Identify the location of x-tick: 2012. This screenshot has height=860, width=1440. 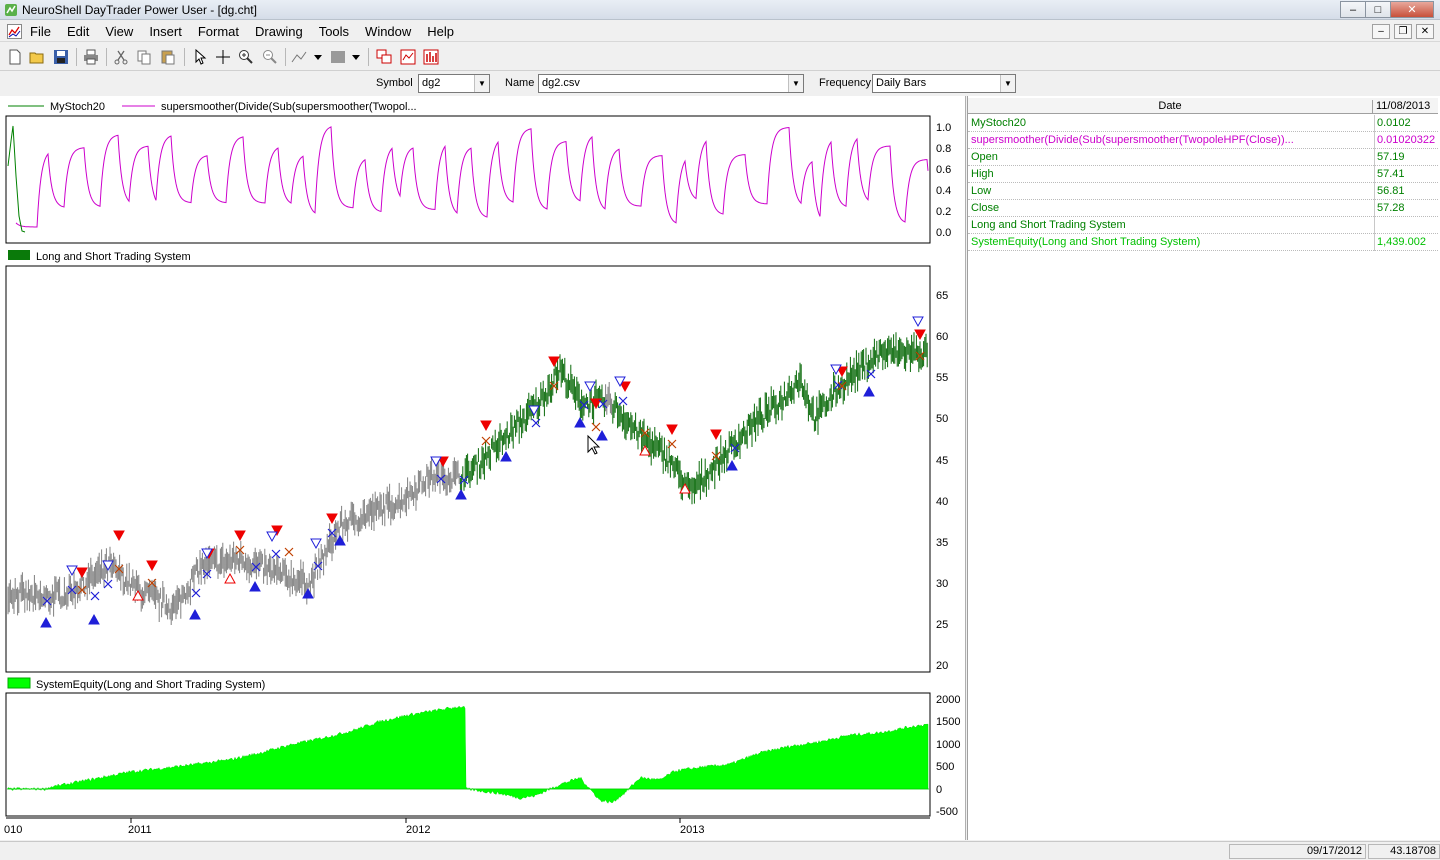
(418, 830).